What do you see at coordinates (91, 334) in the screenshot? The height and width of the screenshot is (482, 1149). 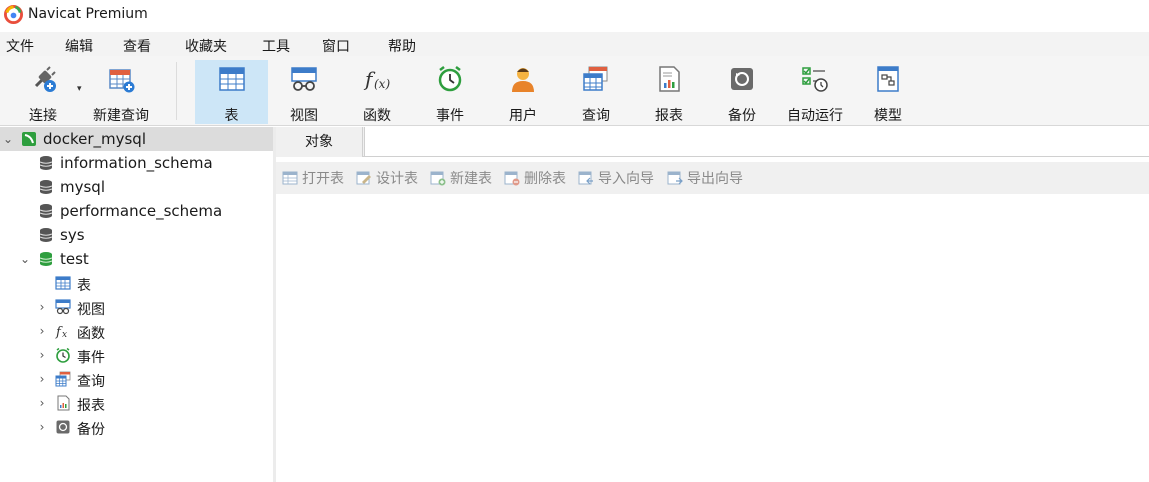 I see `tree-node-label: 函数` at bounding box center [91, 334].